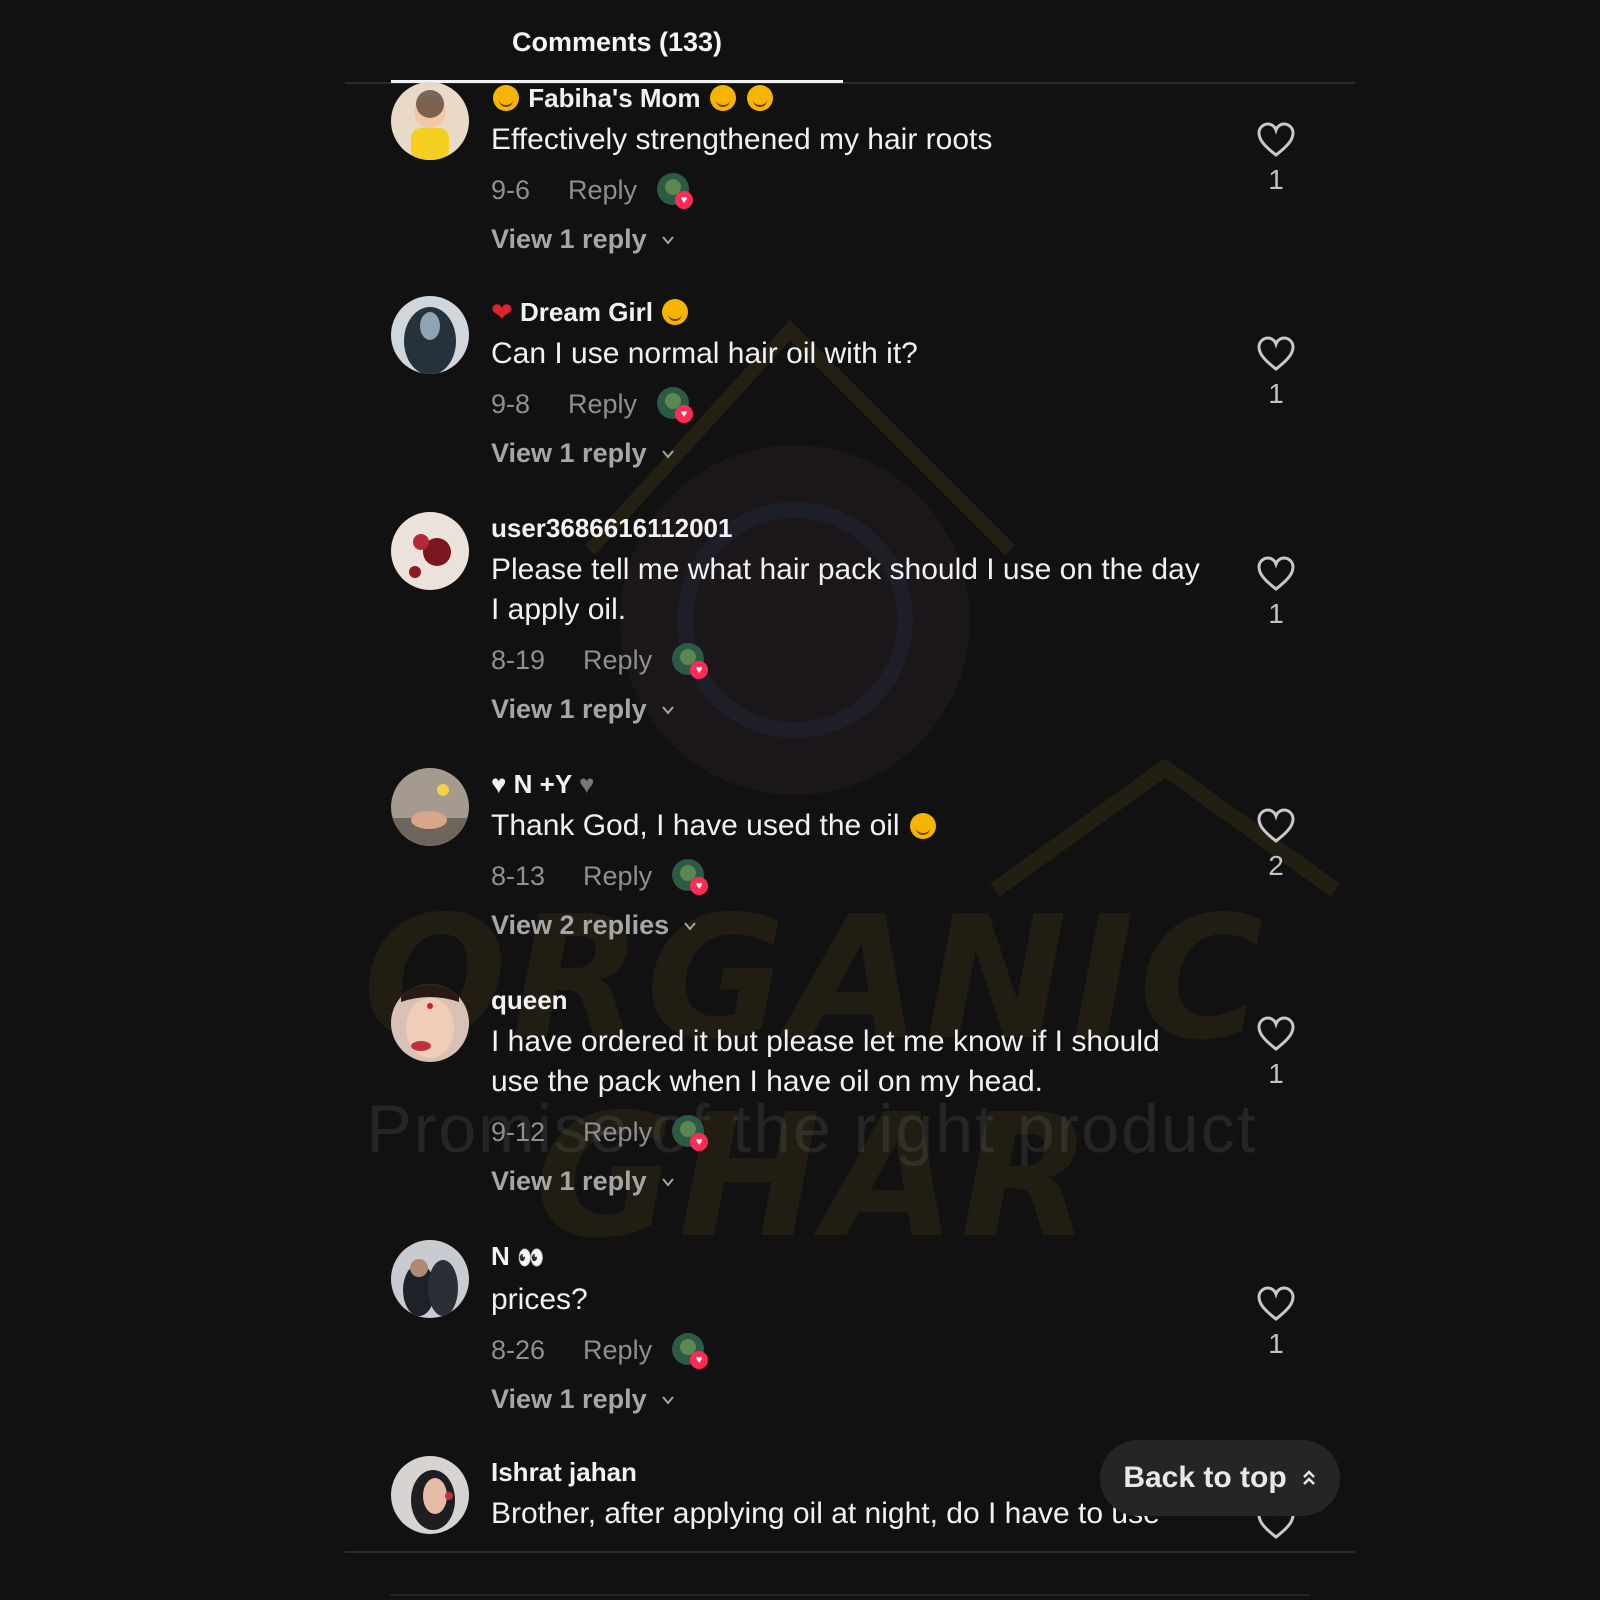 The height and width of the screenshot is (1600, 1600). Describe the element at coordinates (502, 312) in the screenshot. I see `red-heart-icon: ❤` at that location.